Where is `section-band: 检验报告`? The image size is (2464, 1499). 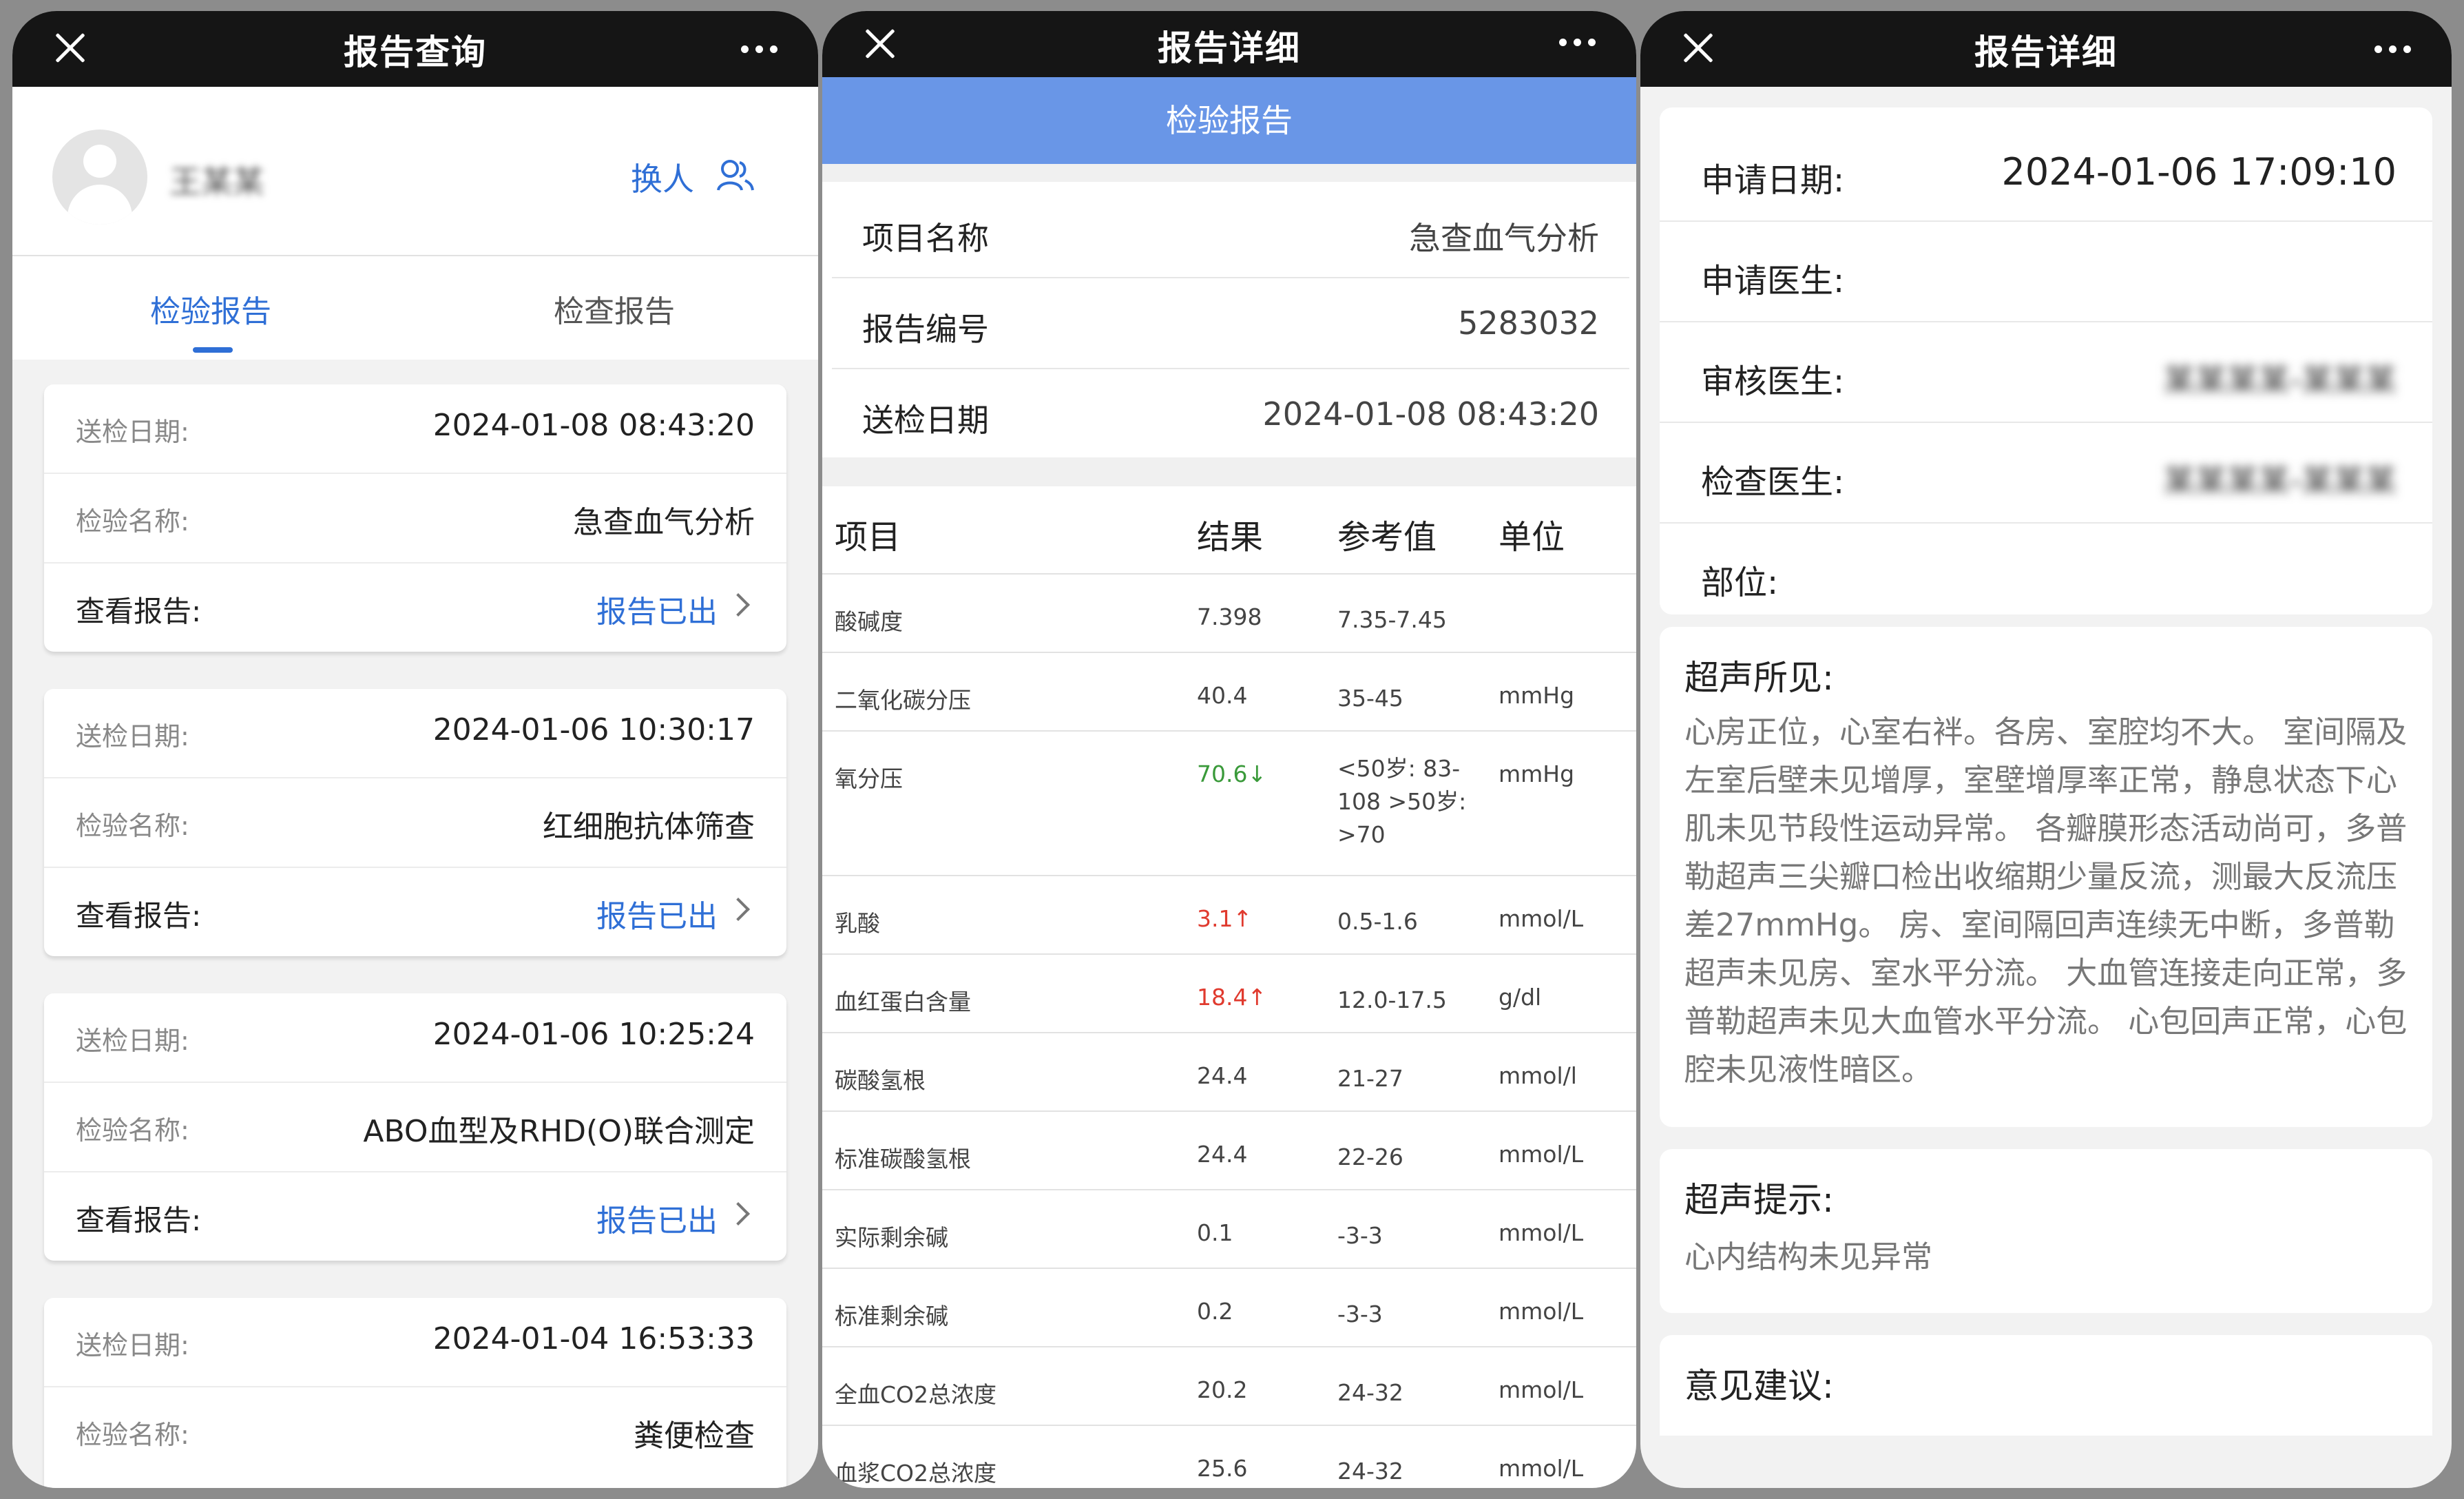
section-band: 检验报告 is located at coordinates (1229, 120).